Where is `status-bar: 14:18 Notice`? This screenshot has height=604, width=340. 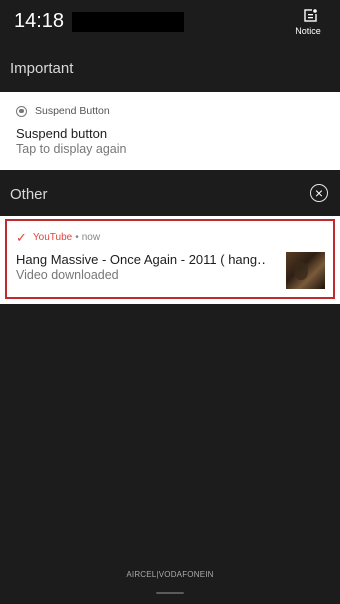
status-bar: 14:18 Notice is located at coordinates (170, 23).